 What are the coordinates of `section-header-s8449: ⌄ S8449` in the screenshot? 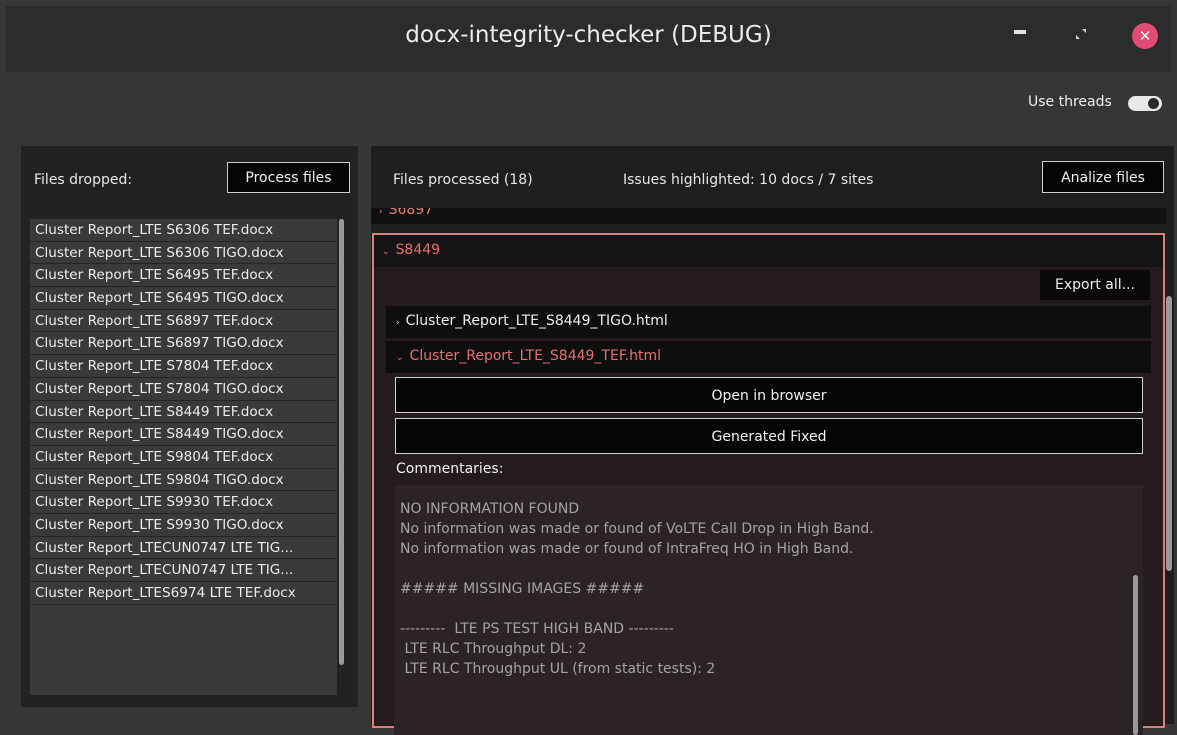 It's located at (768, 251).